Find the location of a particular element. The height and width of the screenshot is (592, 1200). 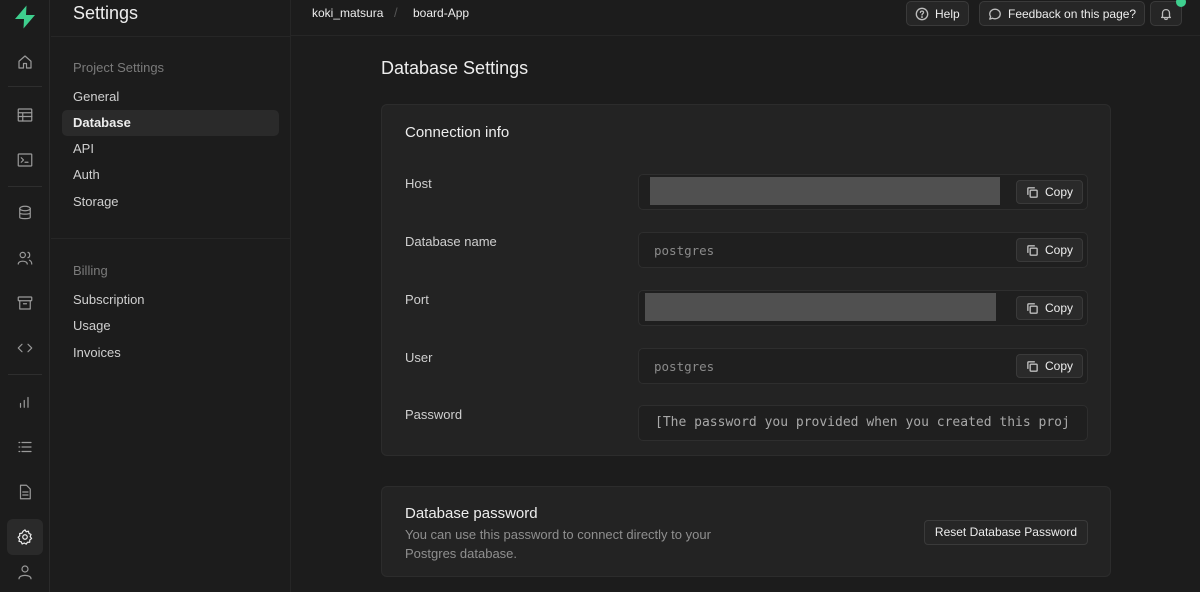

sidebar-item-auth: Auth is located at coordinates (170, 175).